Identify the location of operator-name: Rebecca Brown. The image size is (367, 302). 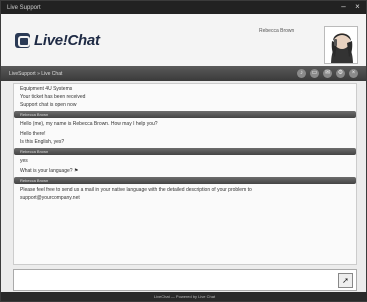
(277, 31).